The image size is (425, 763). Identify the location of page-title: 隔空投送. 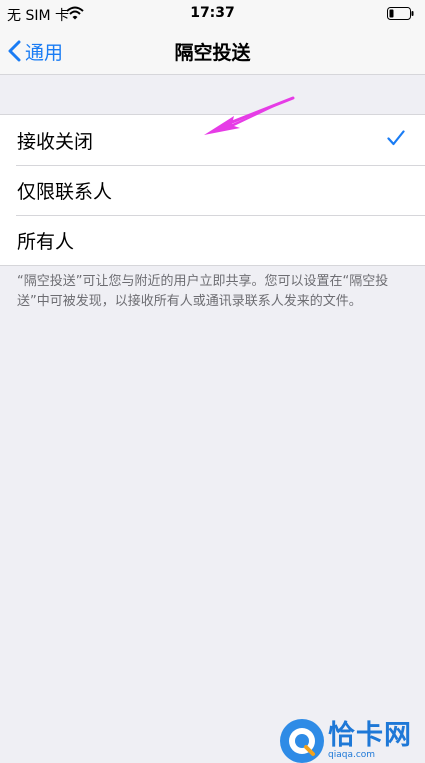
(212, 53).